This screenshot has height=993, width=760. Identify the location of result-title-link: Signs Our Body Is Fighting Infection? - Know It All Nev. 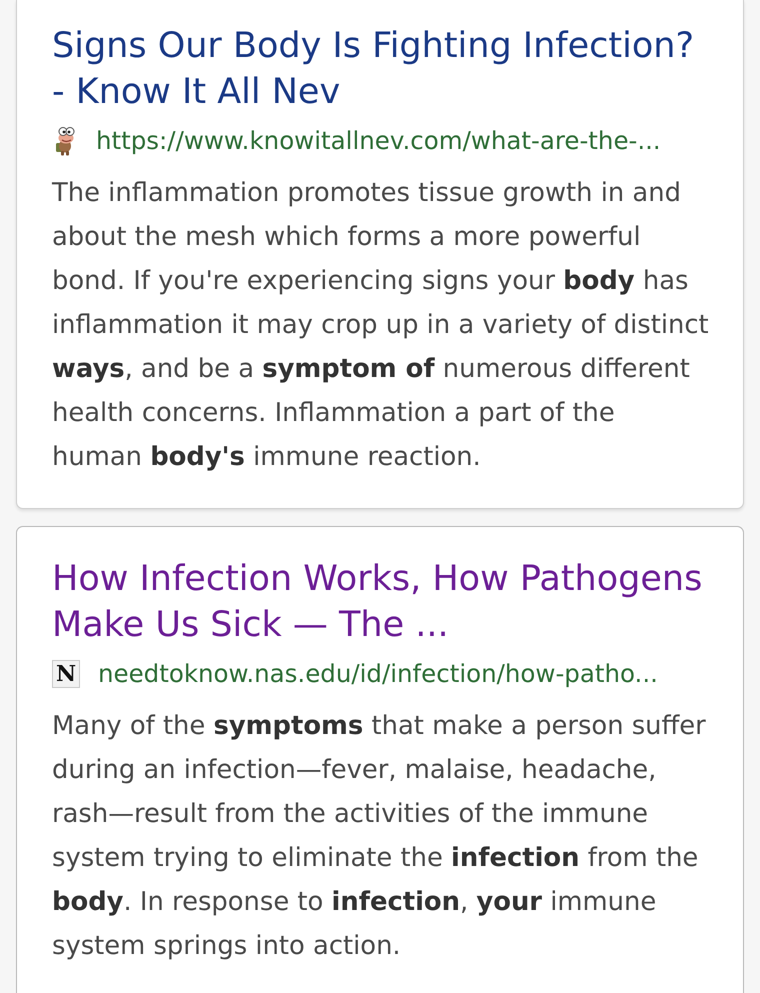
(382, 69).